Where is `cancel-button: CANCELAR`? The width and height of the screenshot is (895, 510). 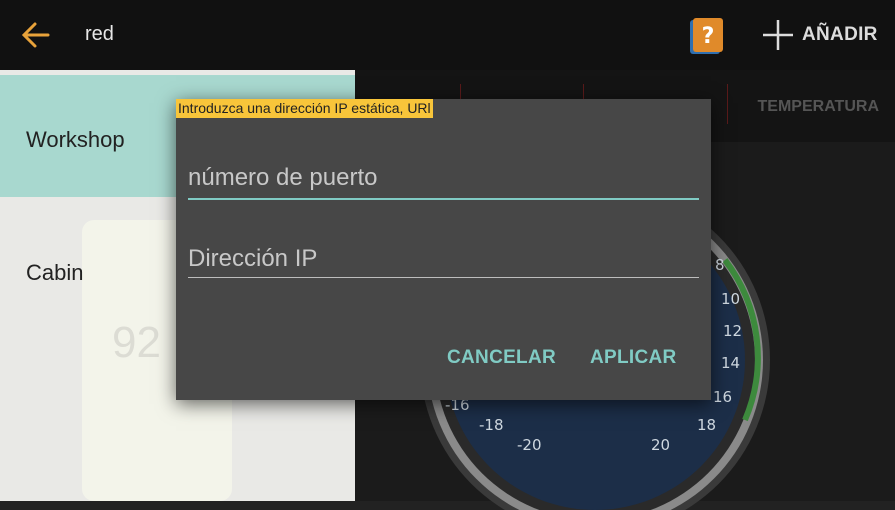
cancel-button: CANCELAR is located at coordinates (501, 358).